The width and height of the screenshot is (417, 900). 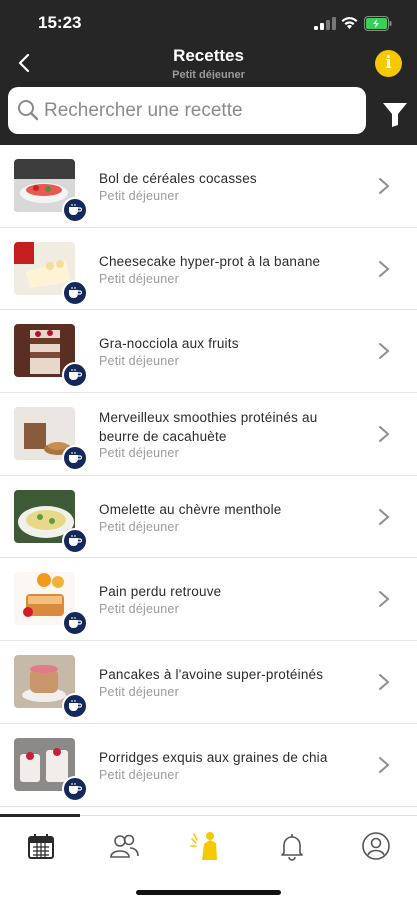 I want to click on recipe-row: Pain perdu retrouve Petit déjeuner, so click(x=208, y=600).